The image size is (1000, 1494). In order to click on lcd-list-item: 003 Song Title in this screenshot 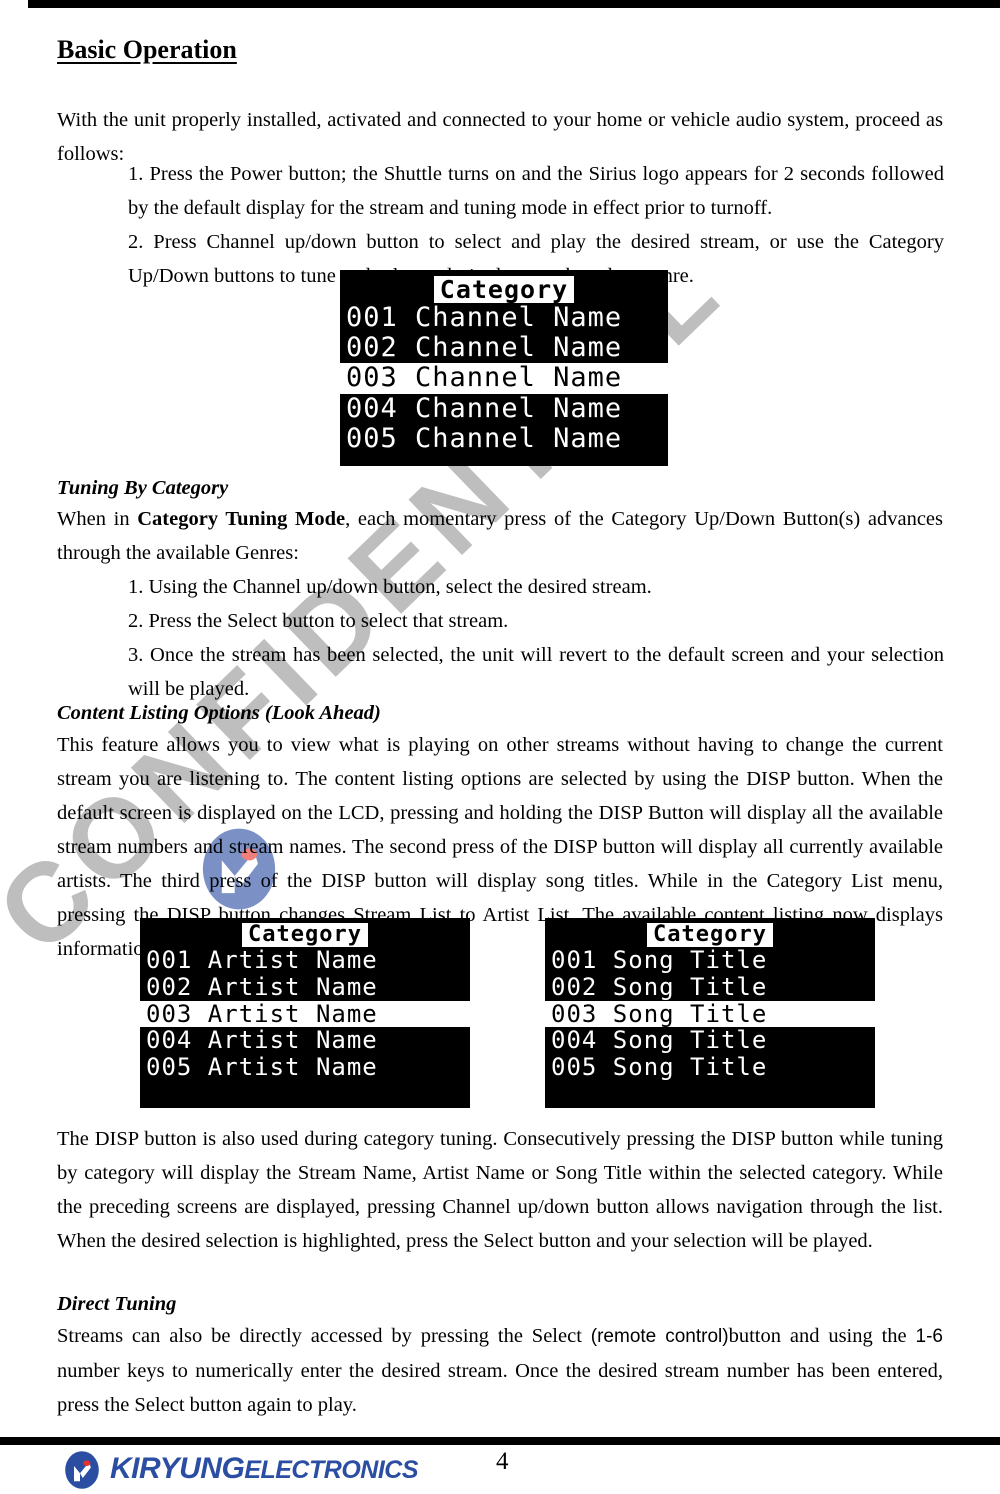, I will do `click(710, 1013)`.